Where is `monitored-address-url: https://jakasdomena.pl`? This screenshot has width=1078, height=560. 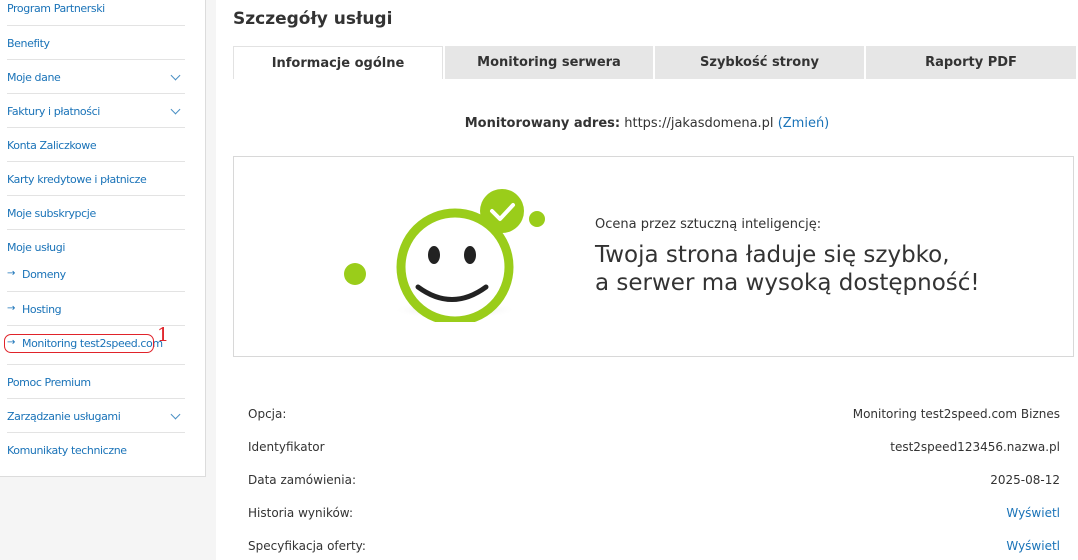 monitored-address-url: https://jakasdomena.pl is located at coordinates (699, 123).